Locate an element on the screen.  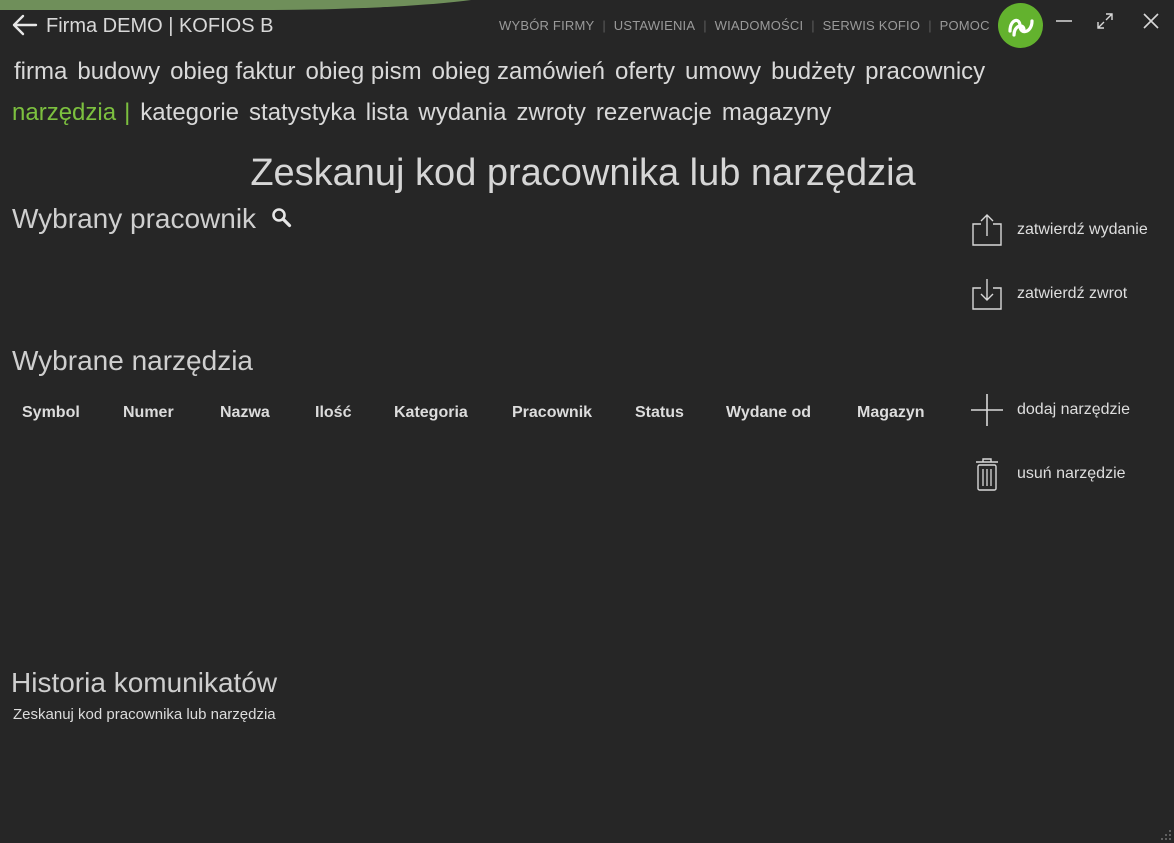
download-icon is located at coordinates (987, 294).